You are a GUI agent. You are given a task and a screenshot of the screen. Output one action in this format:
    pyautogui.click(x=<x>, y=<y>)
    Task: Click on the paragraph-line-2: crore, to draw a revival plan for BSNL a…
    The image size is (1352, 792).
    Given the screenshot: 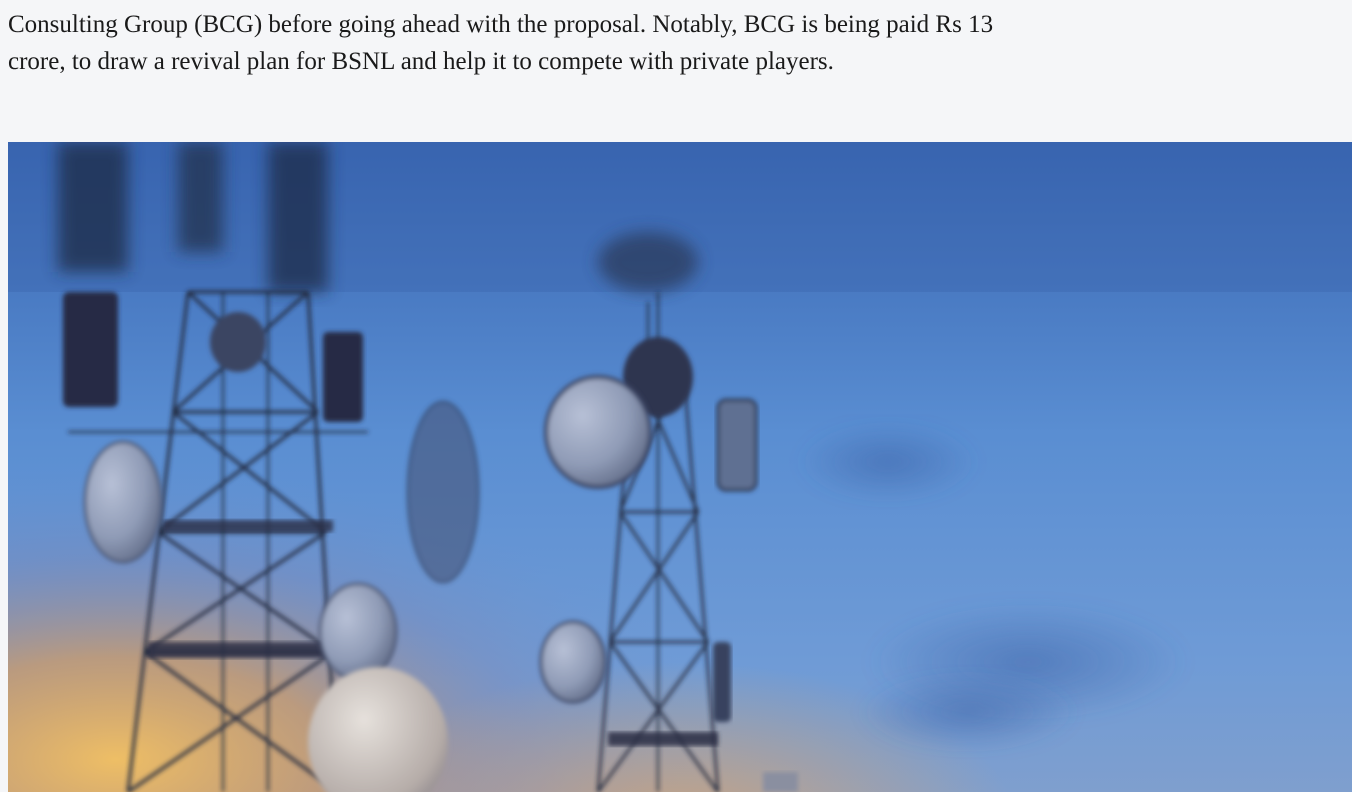 What is the action you would take?
    pyautogui.click(x=421, y=61)
    